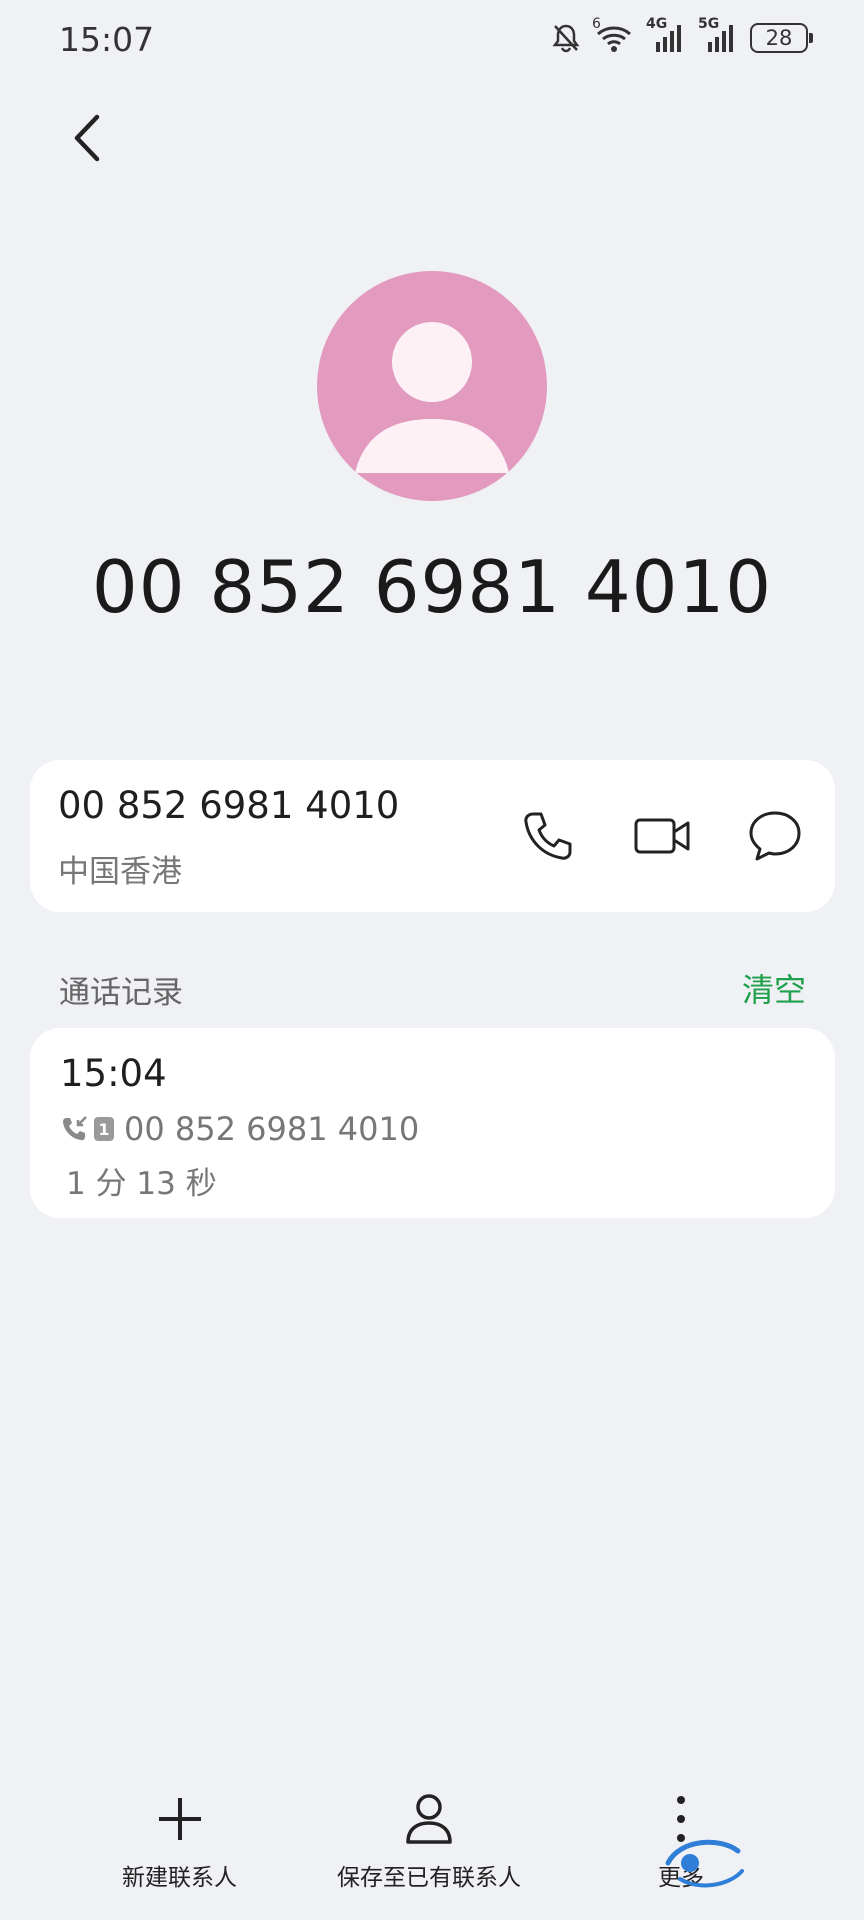 The height and width of the screenshot is (1920, 864). Describe the element at coordinates (432, 397) in the screenshot. I see `person-icon` at that location.